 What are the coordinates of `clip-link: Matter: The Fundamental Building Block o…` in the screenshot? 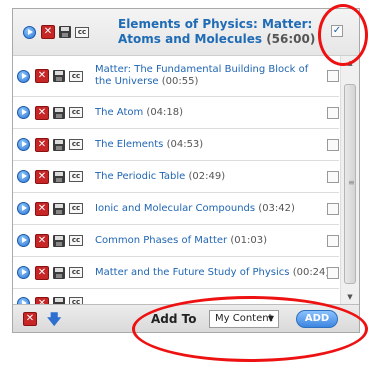 It's located at (211, 76).